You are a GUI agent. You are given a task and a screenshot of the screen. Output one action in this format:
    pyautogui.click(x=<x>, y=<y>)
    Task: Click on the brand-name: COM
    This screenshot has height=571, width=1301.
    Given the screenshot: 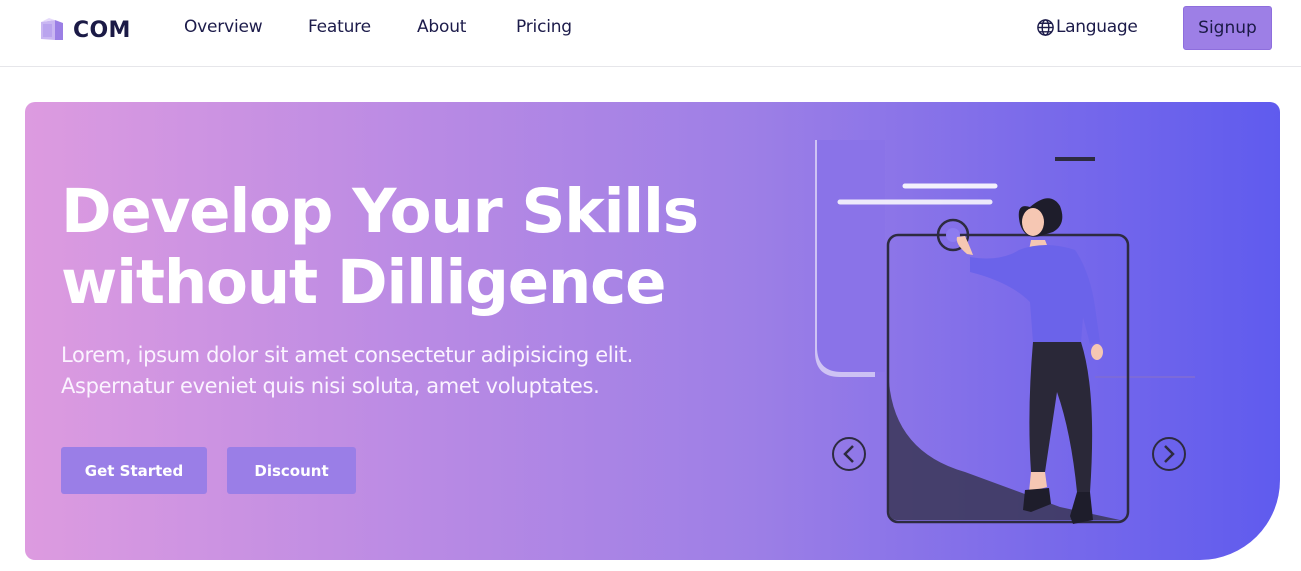 What is the action you would take?
    pyautogui.click(x=102, y=30)
    